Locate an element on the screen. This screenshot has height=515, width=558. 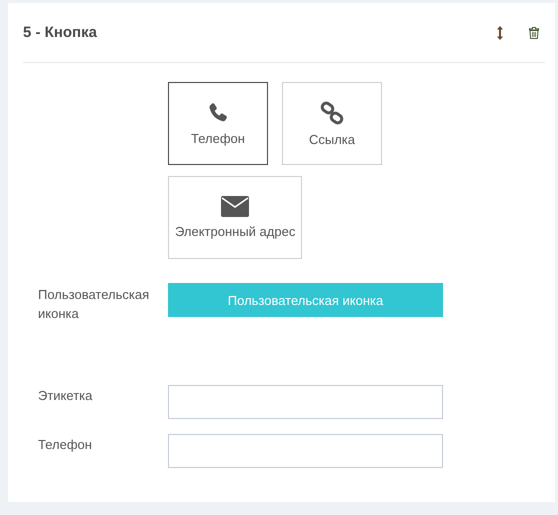
phone-icon is located at coordinates (218, 113).